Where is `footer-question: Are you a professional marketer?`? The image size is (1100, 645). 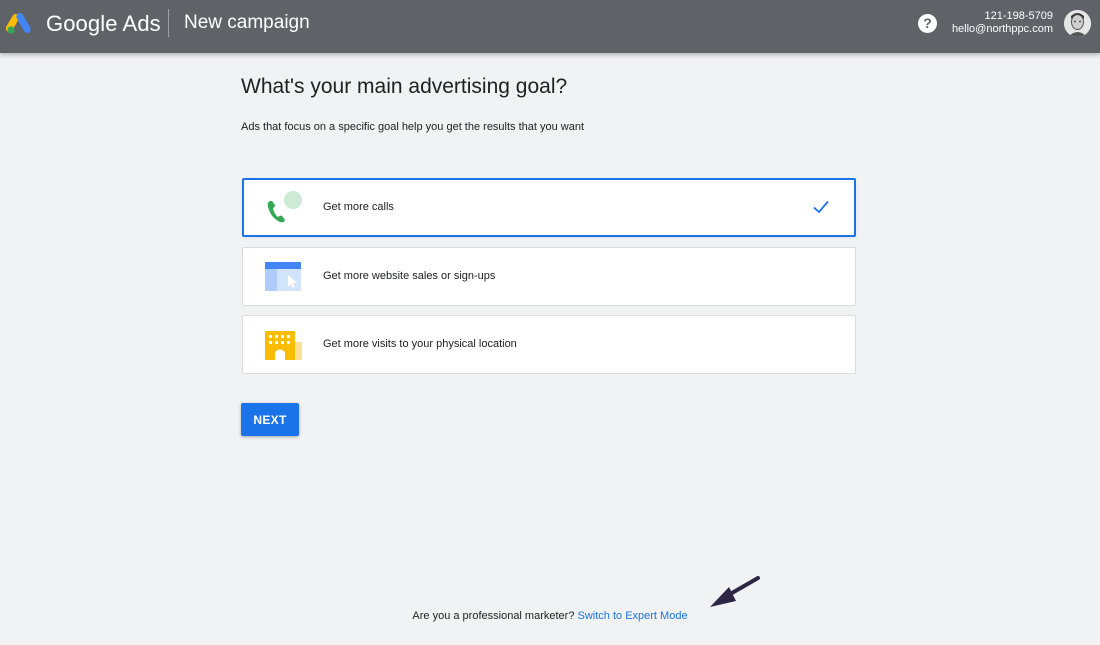
footer-question: Are you a professional marketer? is located at coordinates (493, 616).